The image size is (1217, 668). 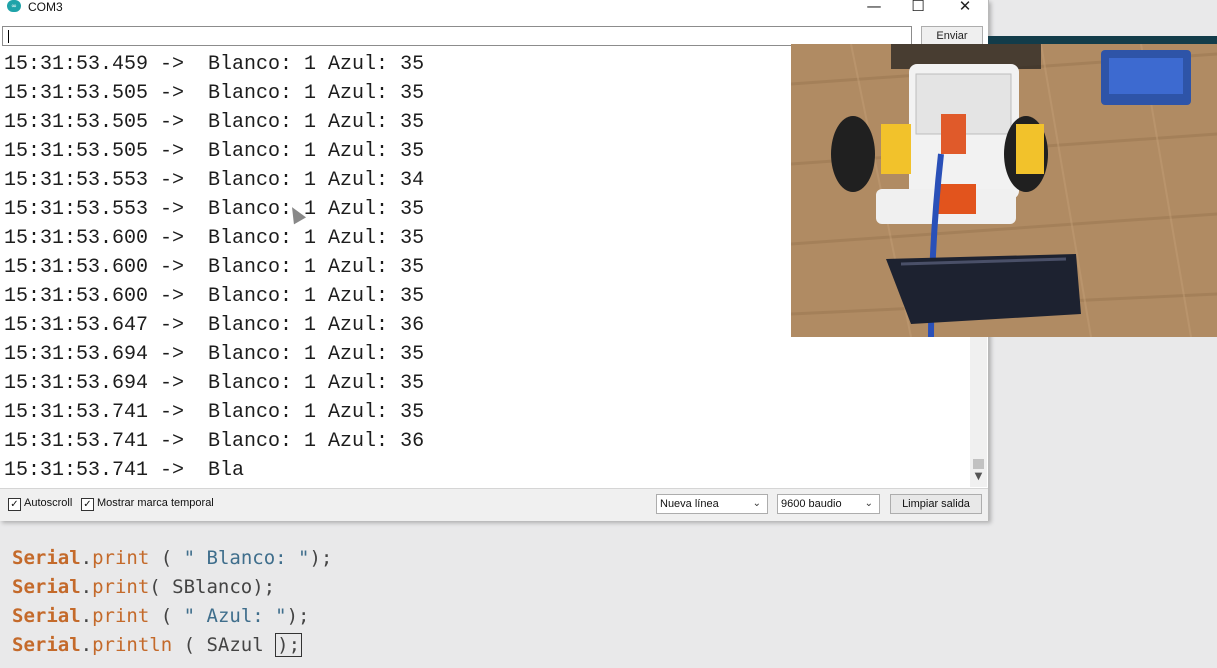 I want to click on code-string: " Blanco: ", so click(x=246, y=558).